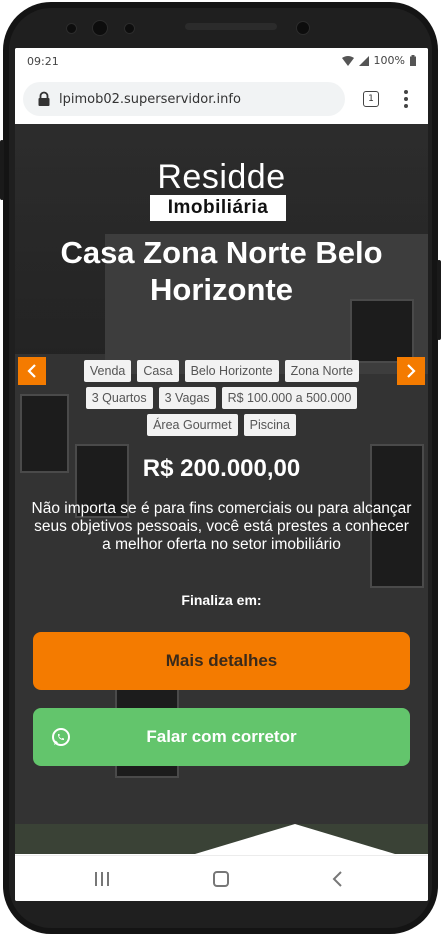  Describe the element at coordinates (158, 371) in the screenshot. I see `tag: Casa` at that location.